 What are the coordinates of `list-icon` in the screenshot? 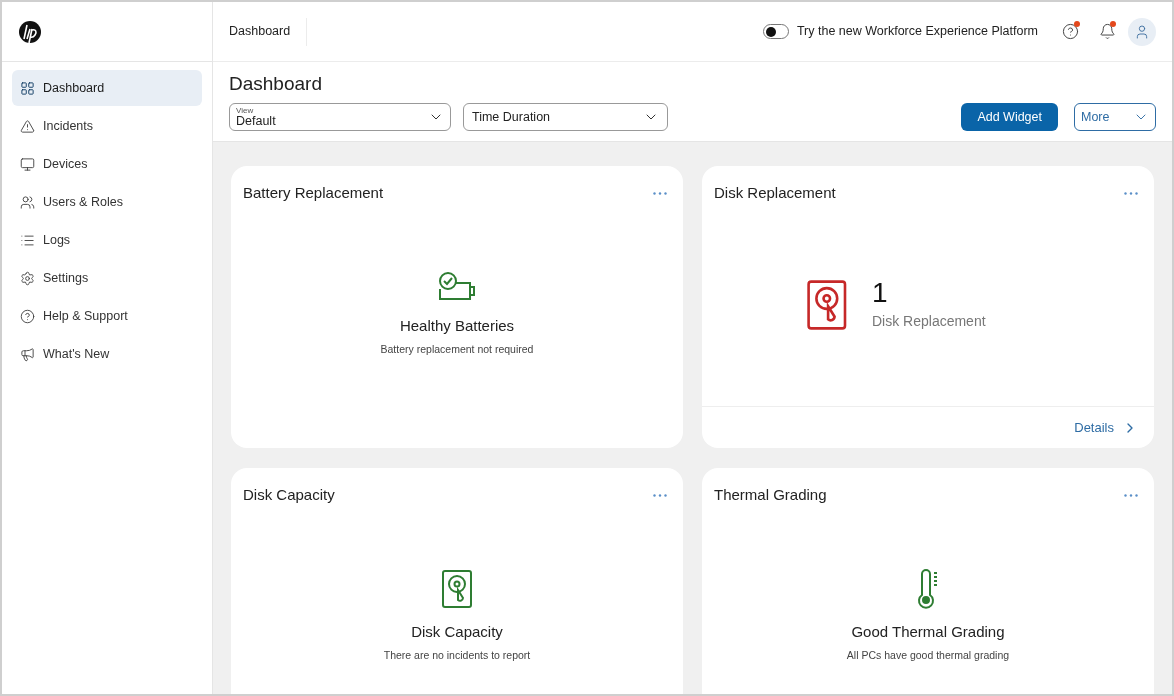 It's located at (27, 240).